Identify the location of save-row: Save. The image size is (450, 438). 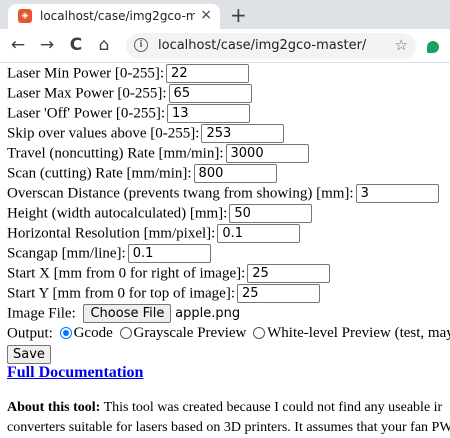
(228, 354).